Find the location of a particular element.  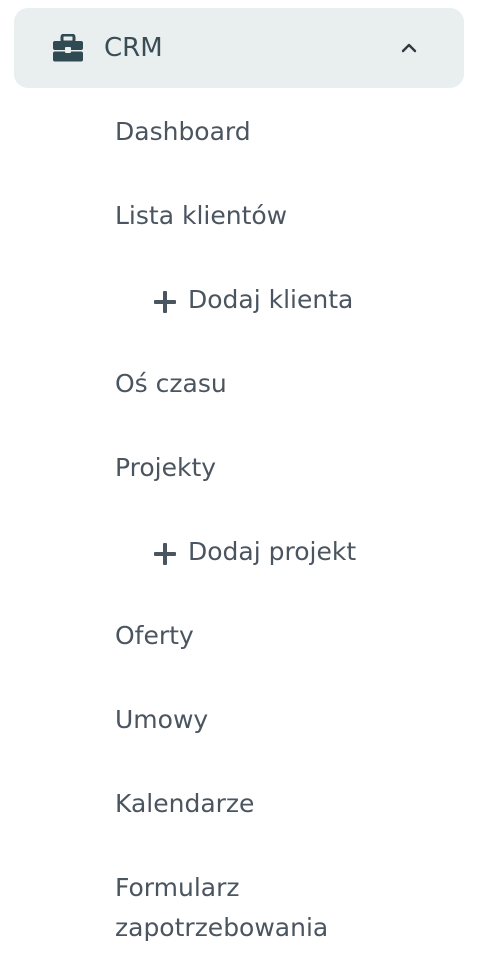

menu-item-formularz-zapotrzebowania: Formularz zapotrzebowania is located at coordinates (265, 908).